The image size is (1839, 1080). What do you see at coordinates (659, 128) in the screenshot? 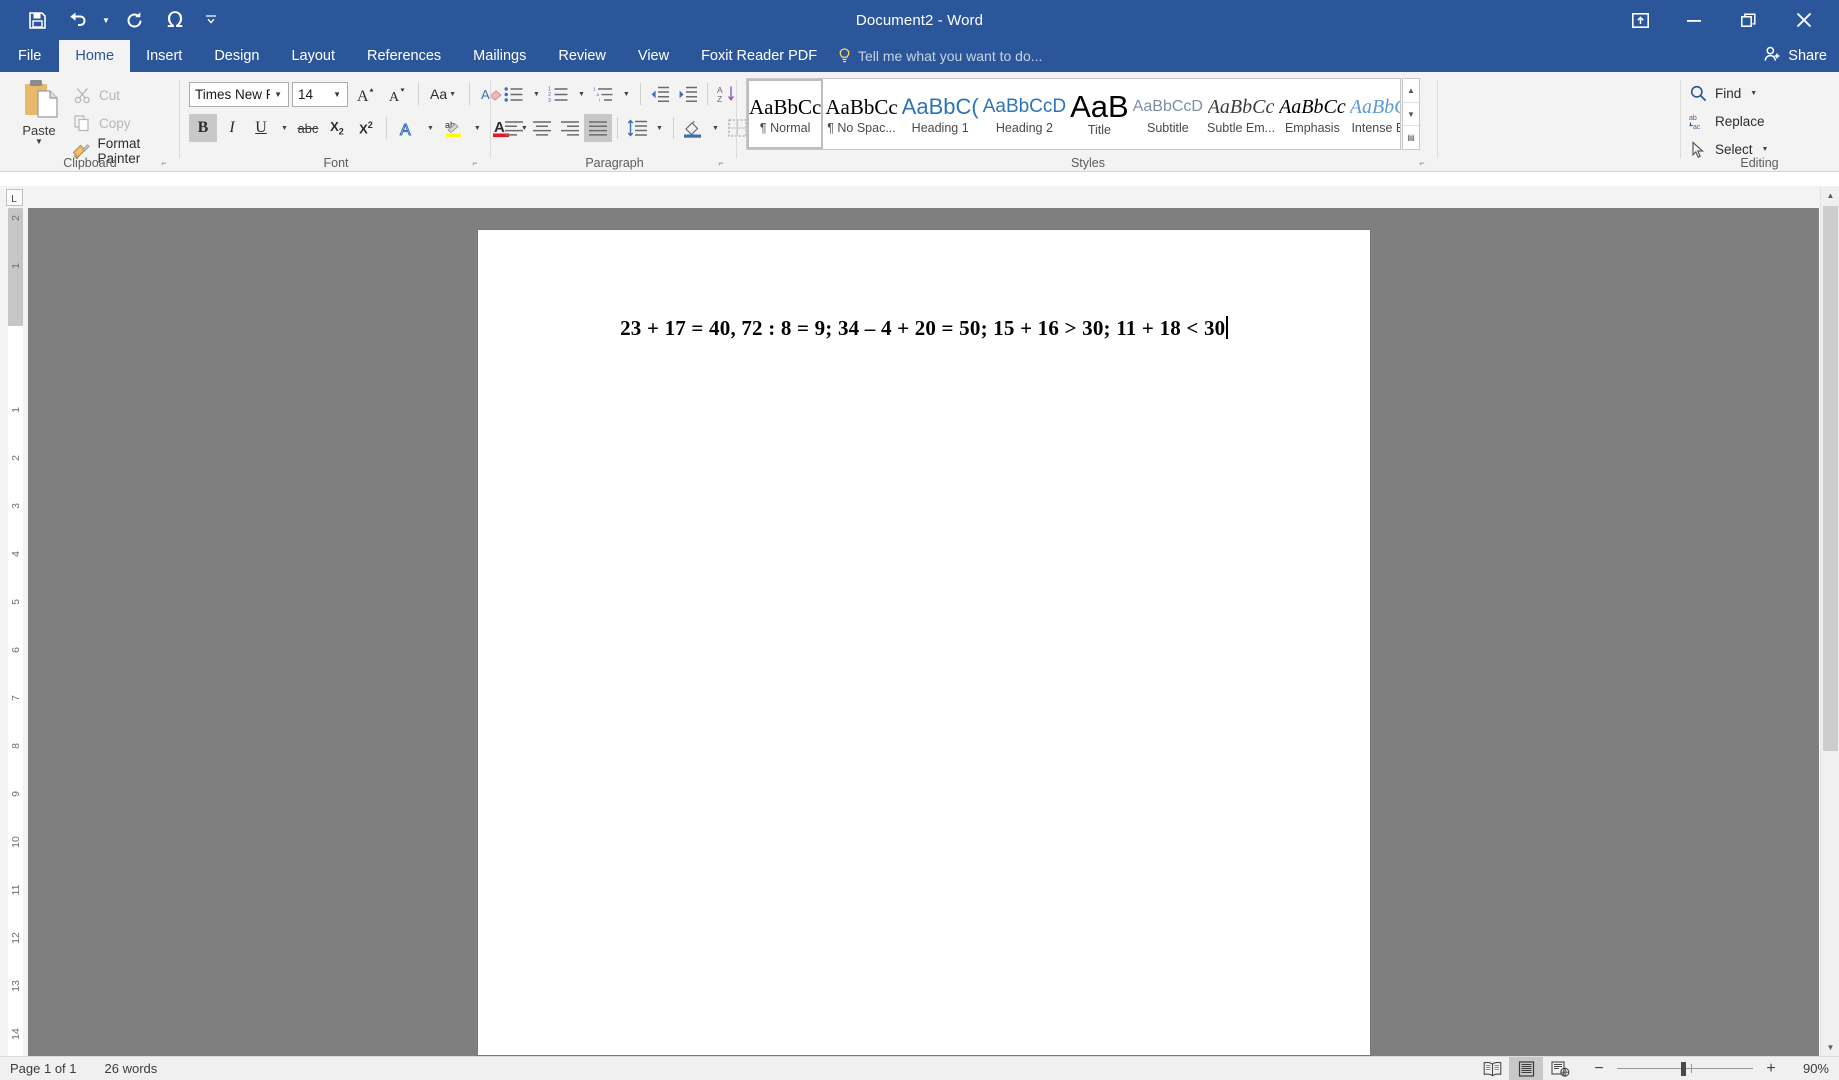
I see `line-spacing-dropdown-icon: ▼` at bounding box center [659, 128].